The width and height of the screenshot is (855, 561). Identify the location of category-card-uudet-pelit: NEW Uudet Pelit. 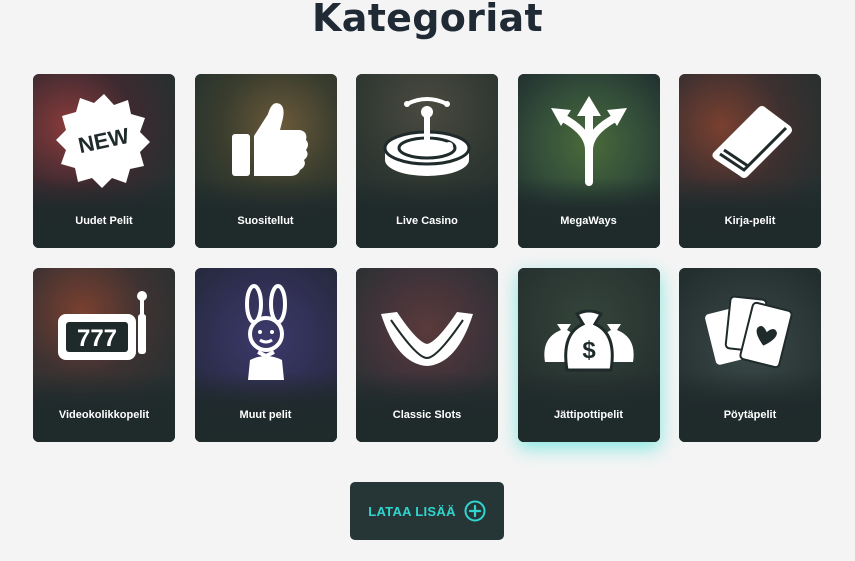
(104, 161).